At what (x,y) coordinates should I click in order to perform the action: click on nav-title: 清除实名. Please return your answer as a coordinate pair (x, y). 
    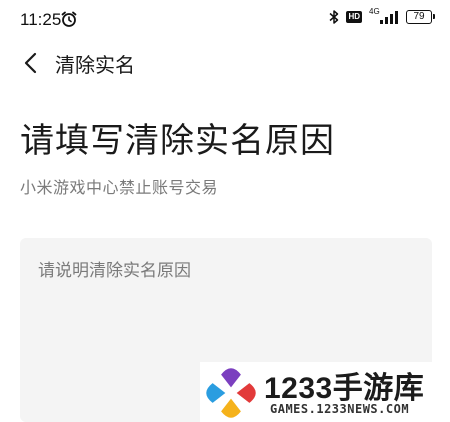
    Looking at the image, I should click on (95, 65).